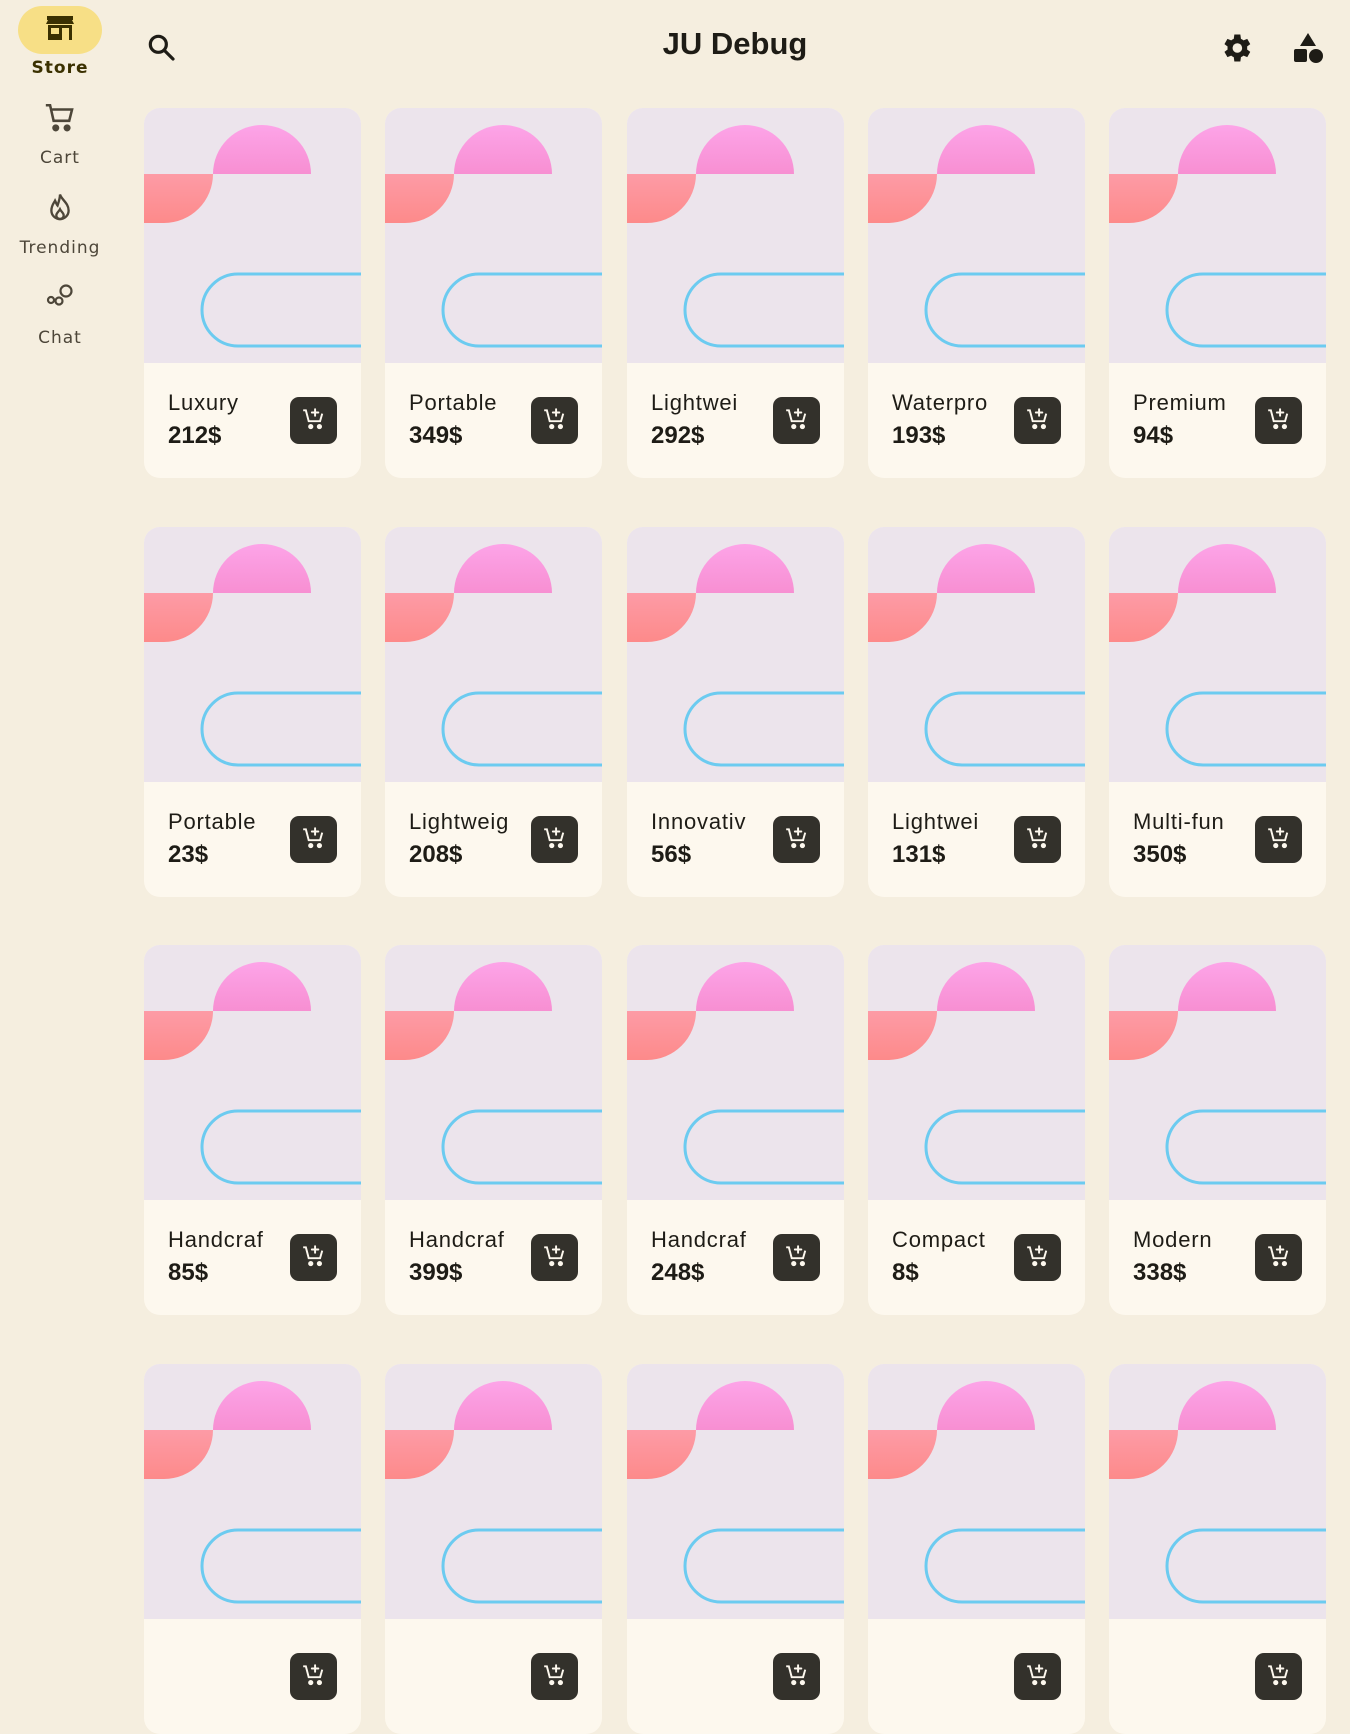  Describe the element at coordinates (1153, 435) in the screenshot. I see `product-price: 94$` at that location.